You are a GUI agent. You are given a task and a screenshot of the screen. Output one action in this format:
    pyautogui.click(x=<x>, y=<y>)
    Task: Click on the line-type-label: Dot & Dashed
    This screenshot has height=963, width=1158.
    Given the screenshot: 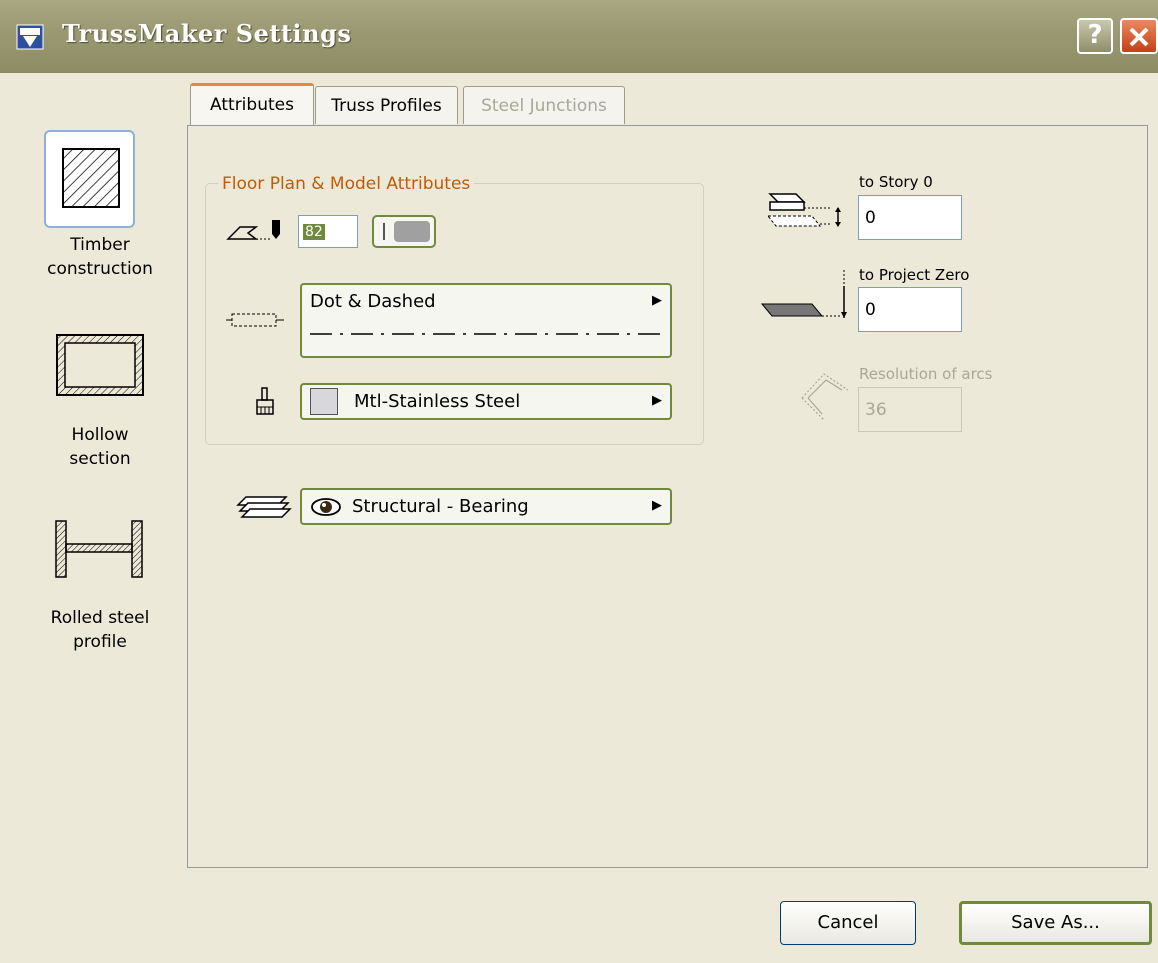 What is the action you would take?
    pyautogui.click(x=373, y=301)
    